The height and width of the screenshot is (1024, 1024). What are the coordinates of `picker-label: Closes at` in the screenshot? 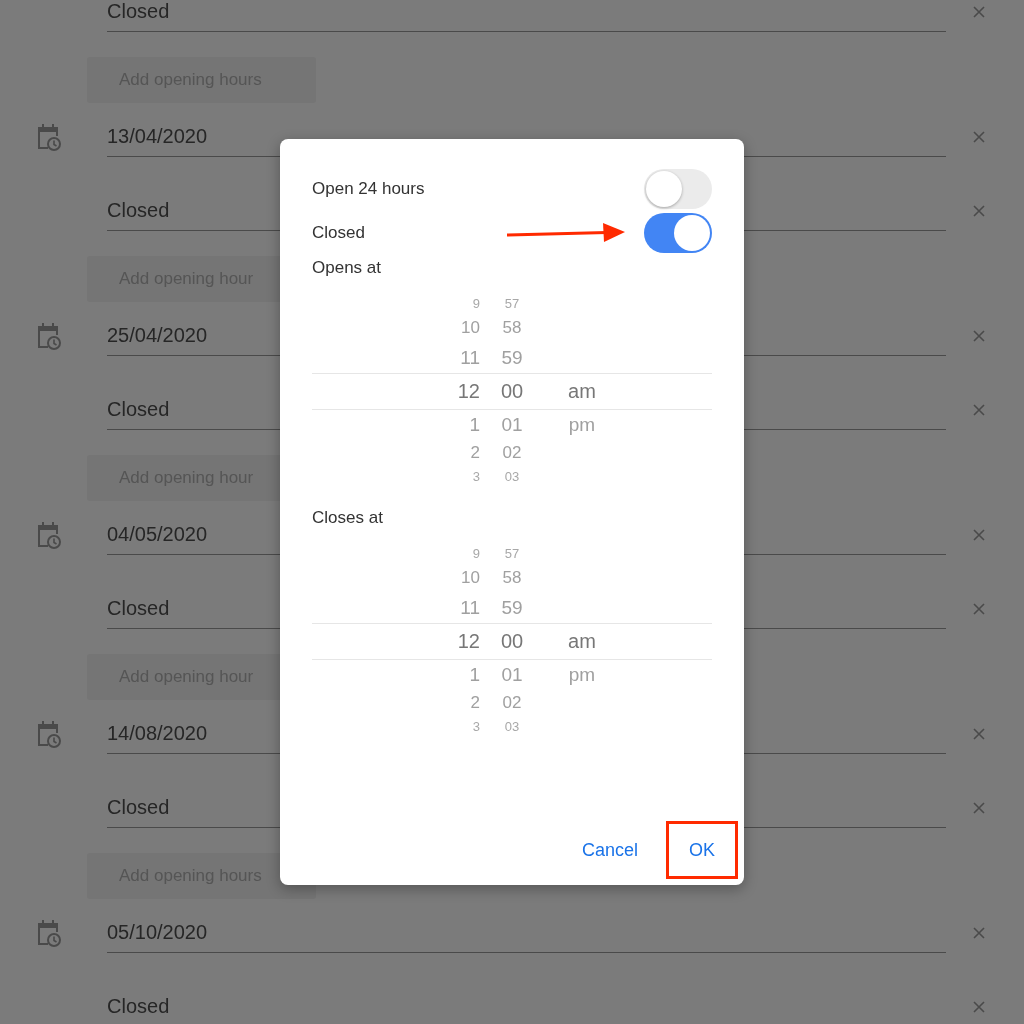 It's located at (348, 518).